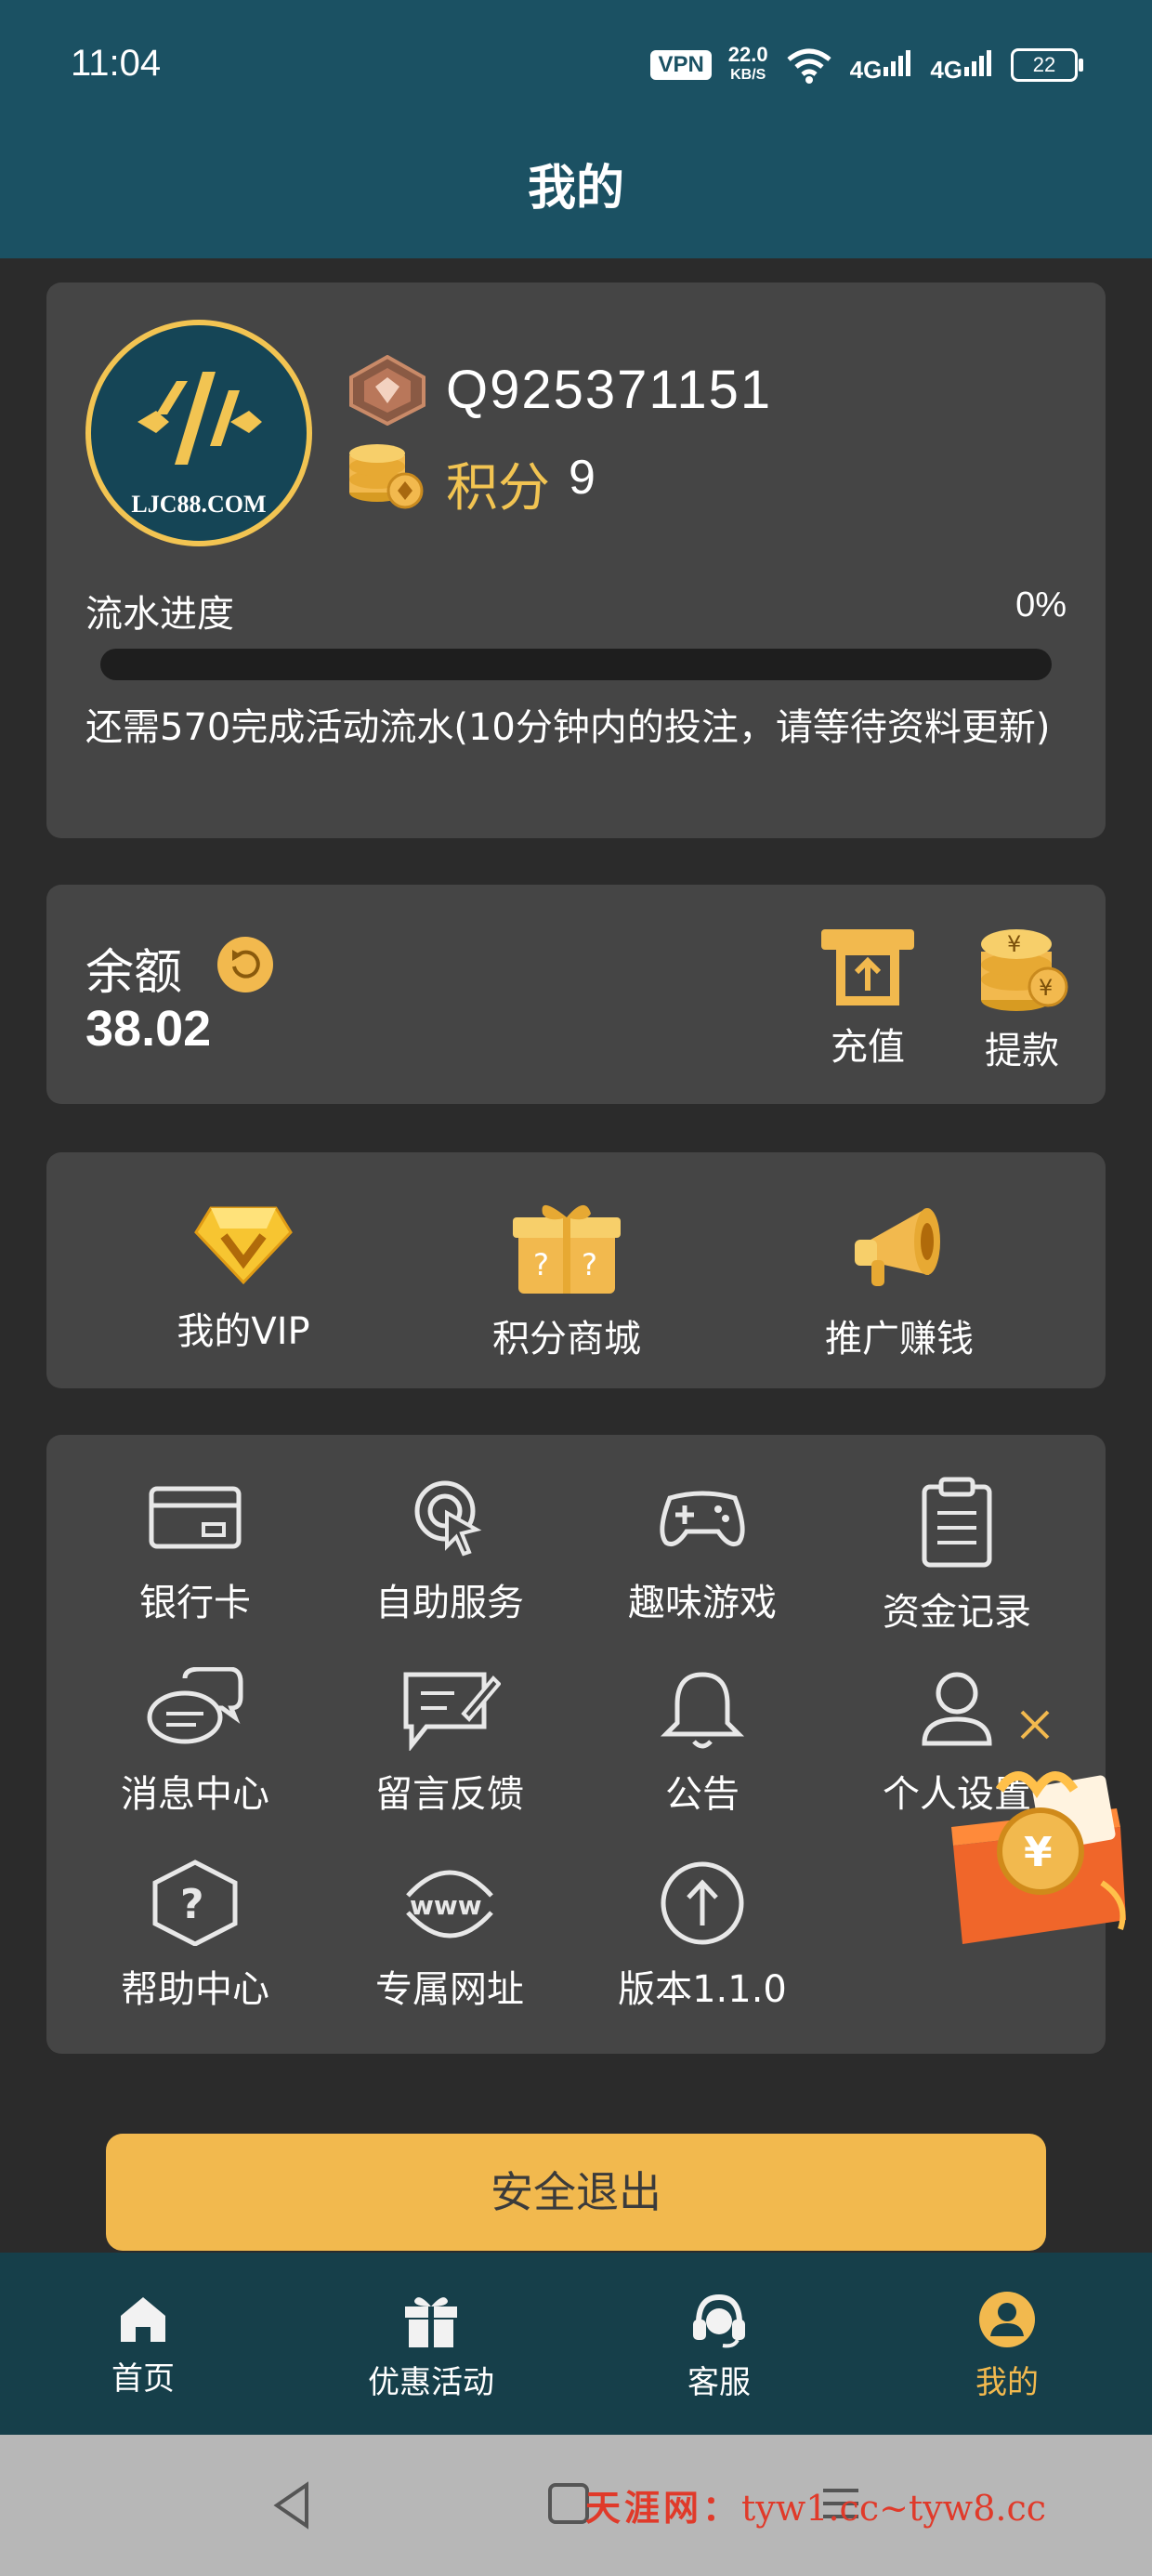 The image size is (1152, 2576). Describe the element at coordinates (449, 1989) in the screenshot. I see `exclusive-url-label: 专属网址` at that location.